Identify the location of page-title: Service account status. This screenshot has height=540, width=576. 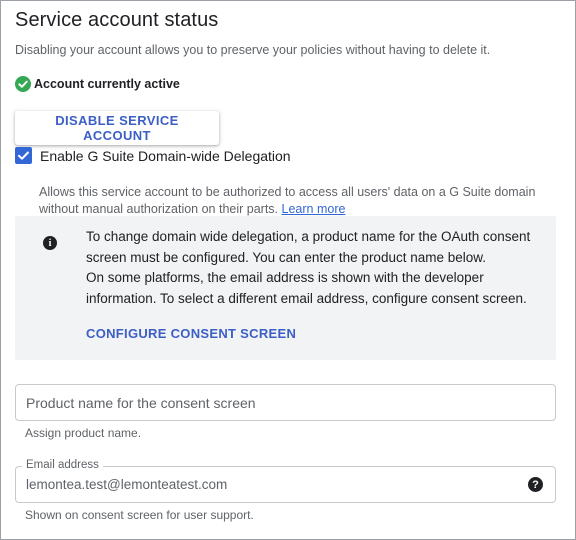
(117, 20).